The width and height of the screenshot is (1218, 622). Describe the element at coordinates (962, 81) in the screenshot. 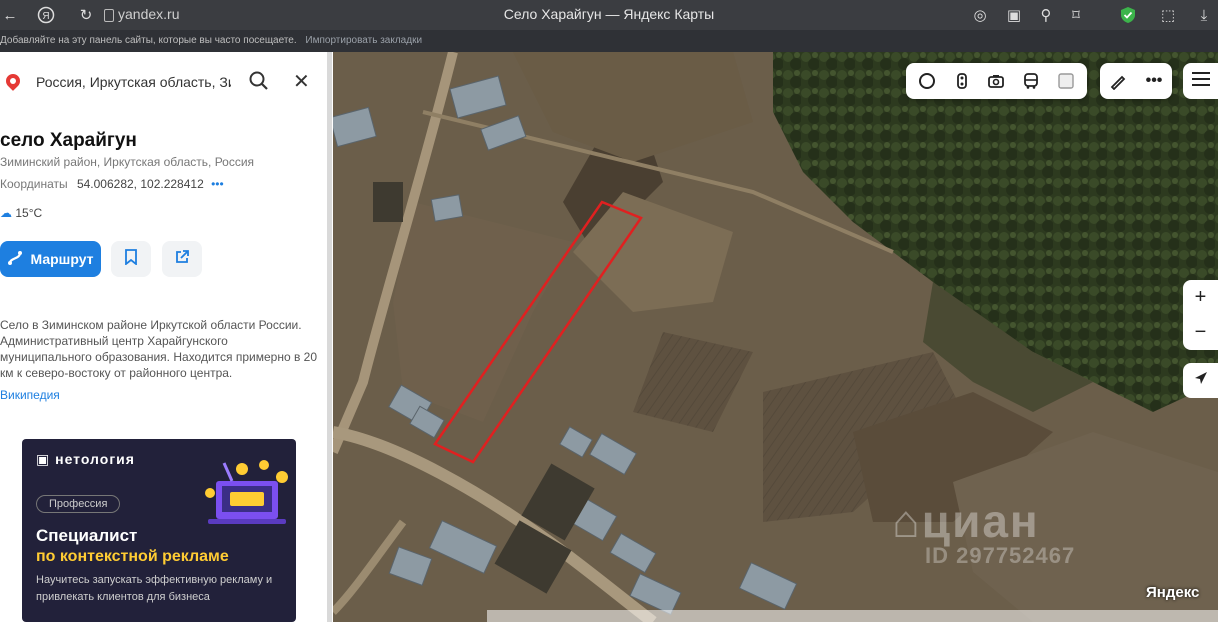

I see `traffic-icon` at that location.